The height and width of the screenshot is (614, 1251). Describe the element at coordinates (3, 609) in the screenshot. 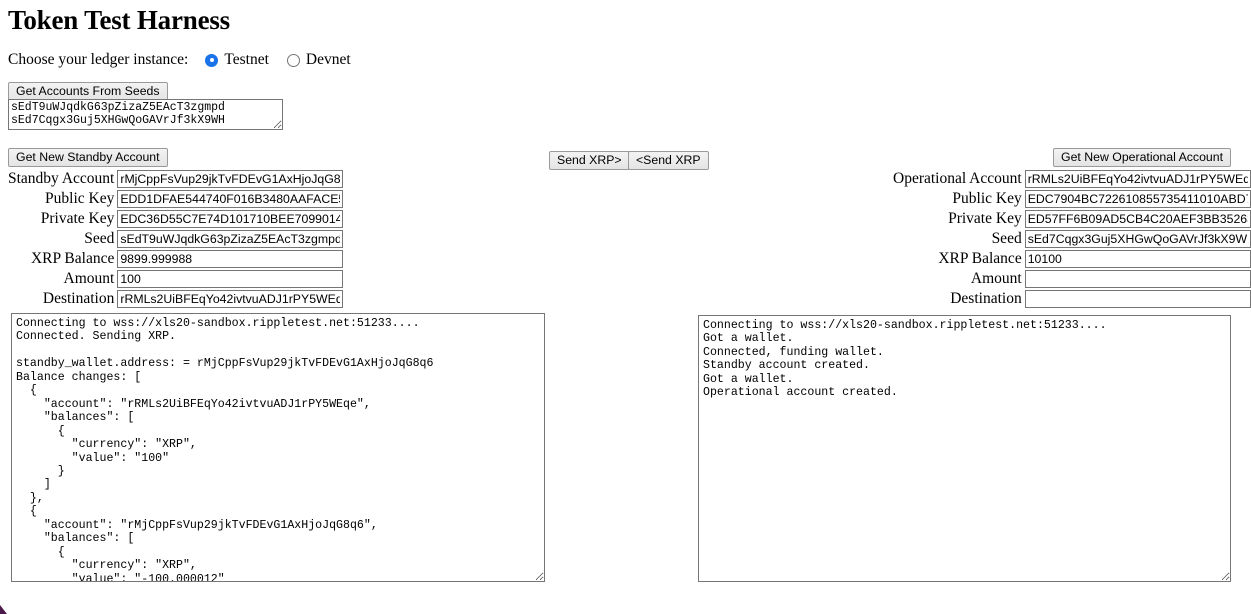

I see `corner-artifact` at that location.